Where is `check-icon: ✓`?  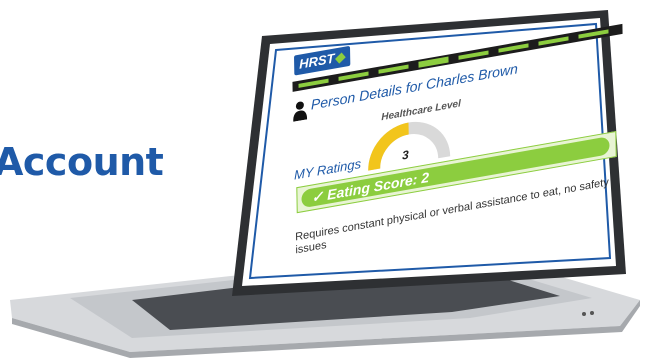 check-icon: ✓ is located at coordinates (317, 196).